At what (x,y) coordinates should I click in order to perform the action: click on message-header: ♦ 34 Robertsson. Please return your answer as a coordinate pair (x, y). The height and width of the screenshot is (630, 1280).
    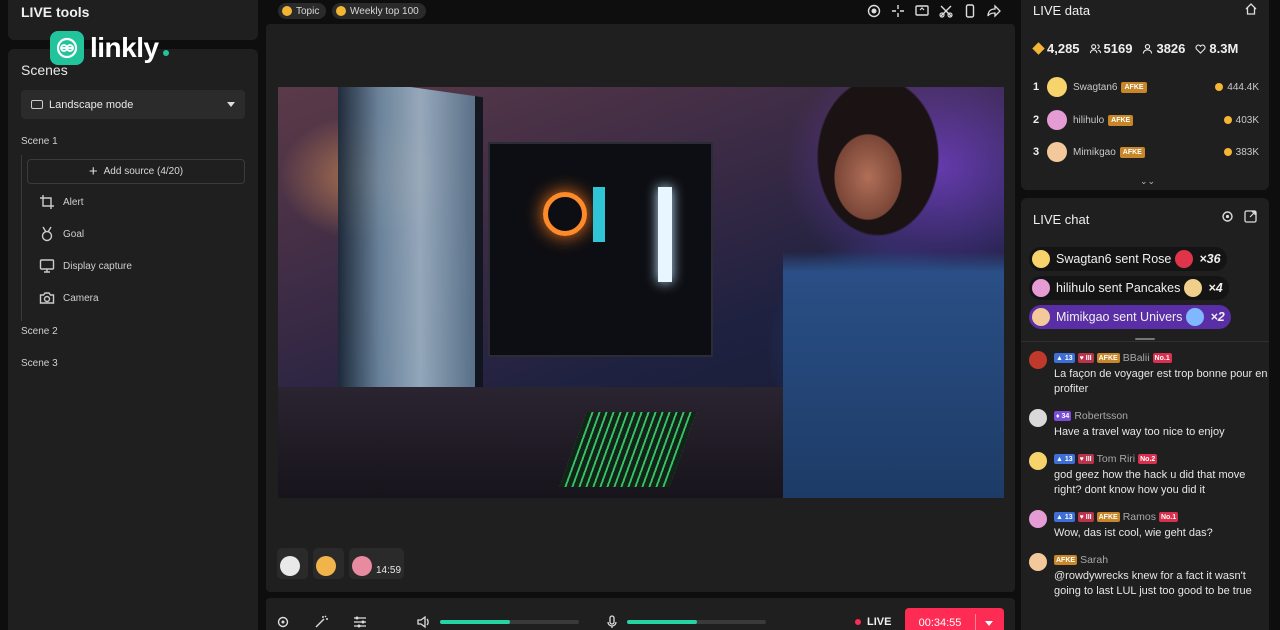
    Looking at the image, I should click on (1091, 416).